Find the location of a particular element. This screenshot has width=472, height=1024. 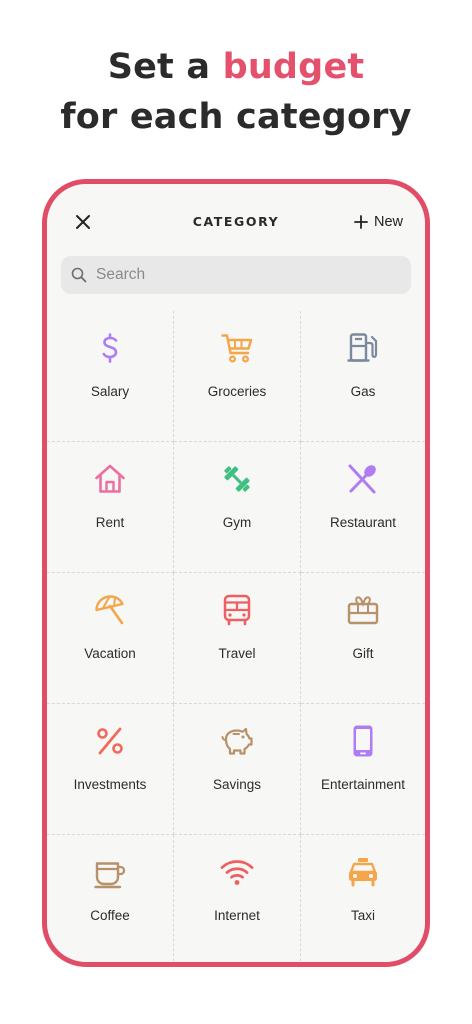

category-label: Coffee is located at coordinates (110, 915).